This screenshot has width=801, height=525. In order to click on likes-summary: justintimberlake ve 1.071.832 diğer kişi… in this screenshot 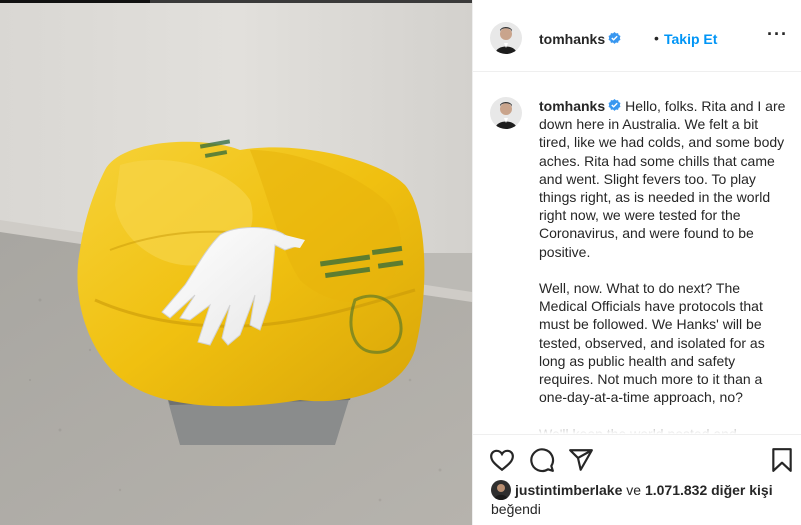, I will do `click(641, 499)`.